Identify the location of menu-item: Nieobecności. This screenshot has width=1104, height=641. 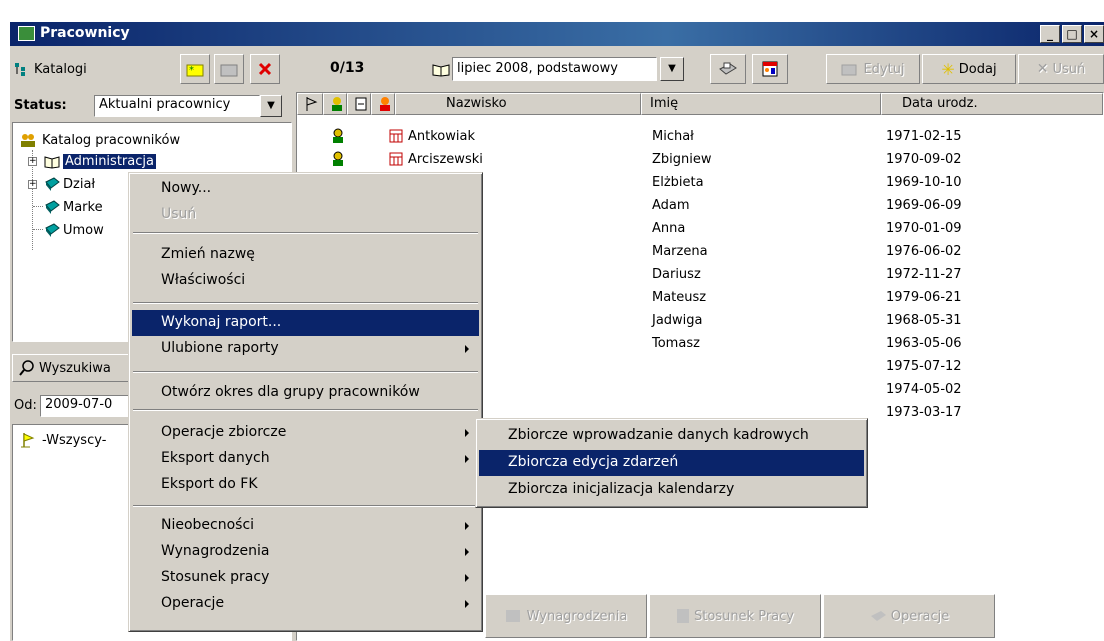
(305, 526).